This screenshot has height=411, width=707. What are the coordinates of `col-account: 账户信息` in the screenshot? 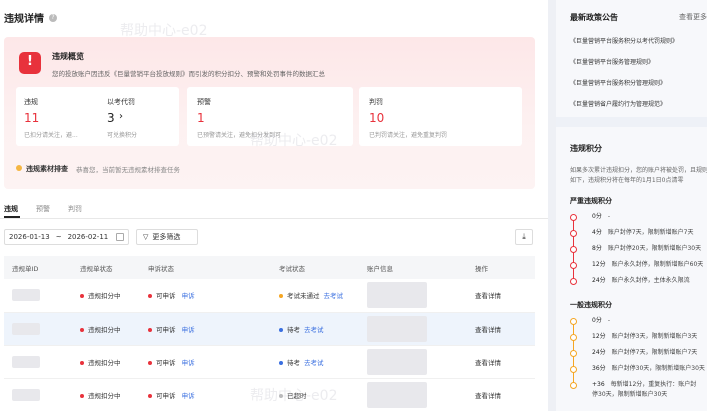 It's located at (380, 268).